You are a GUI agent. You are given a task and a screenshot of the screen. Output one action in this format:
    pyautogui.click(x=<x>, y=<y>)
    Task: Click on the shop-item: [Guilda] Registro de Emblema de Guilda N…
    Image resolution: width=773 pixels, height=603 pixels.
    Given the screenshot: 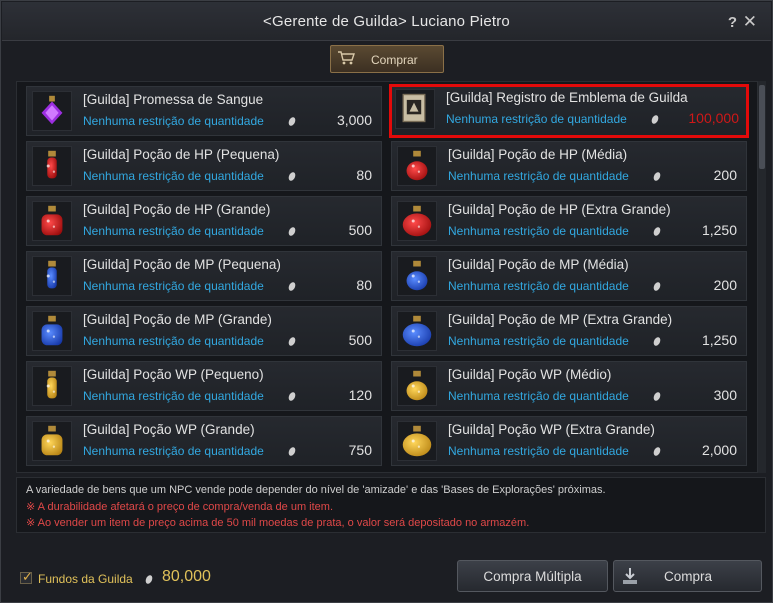 What is the action you would take?
    pyautogui.click(x=569, y=111)
    